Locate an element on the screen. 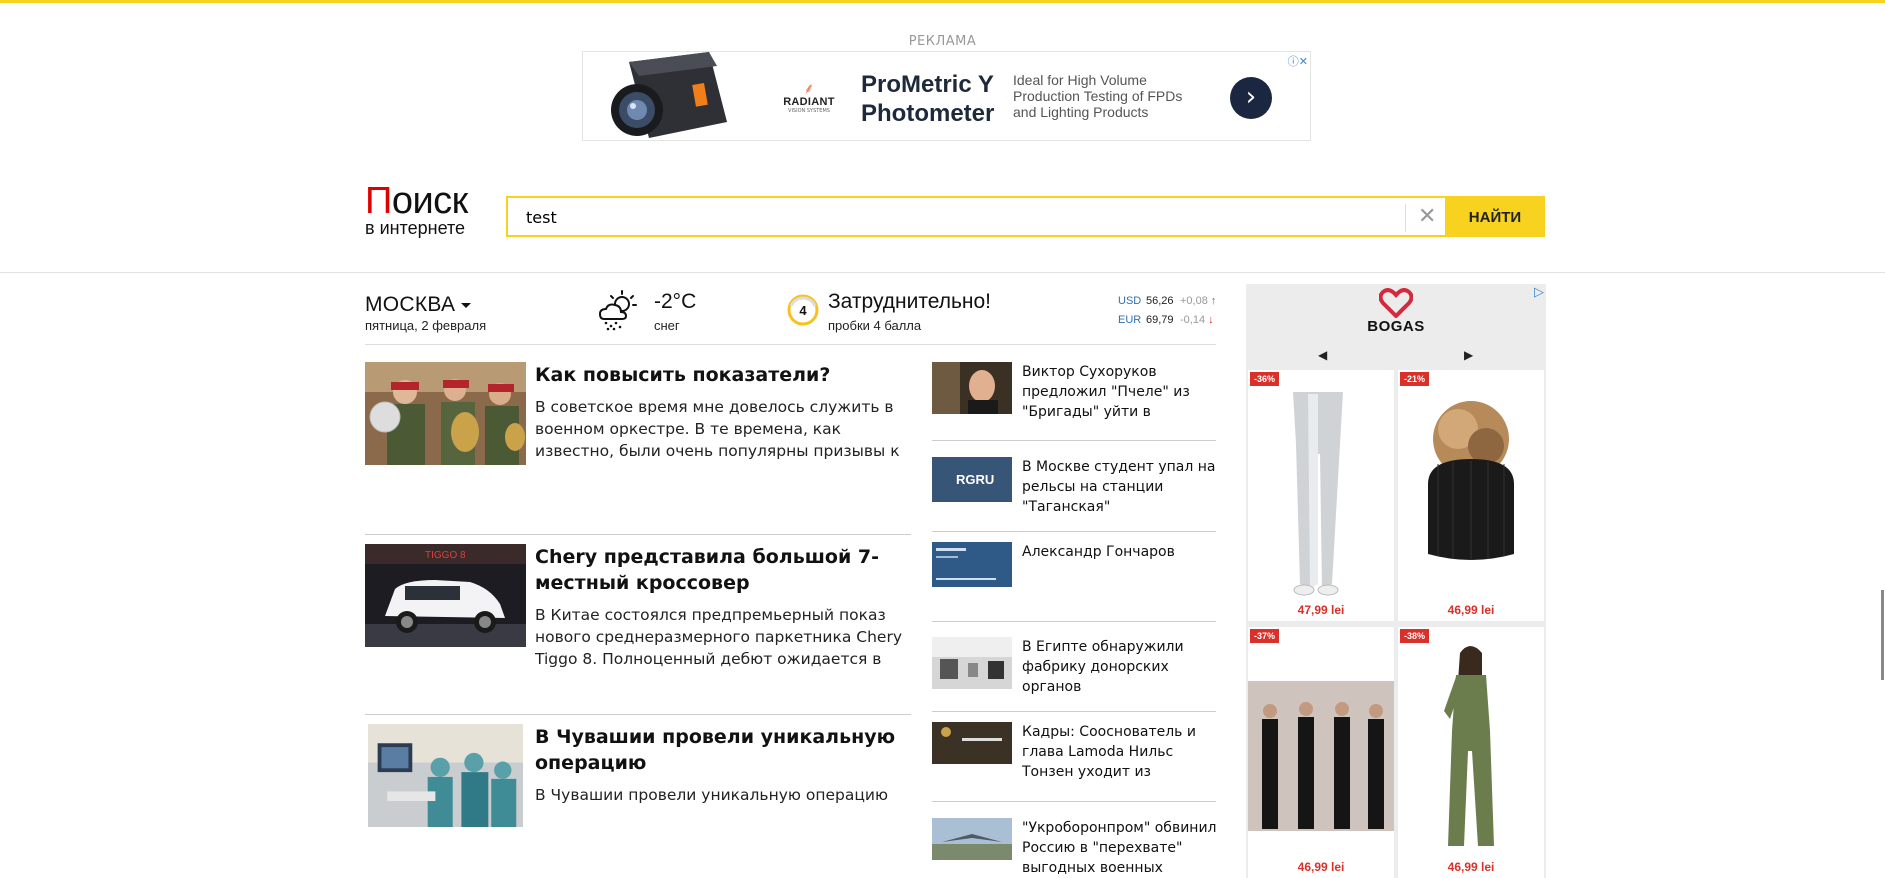  product-image-hat is located at coordinates (1471, 480).